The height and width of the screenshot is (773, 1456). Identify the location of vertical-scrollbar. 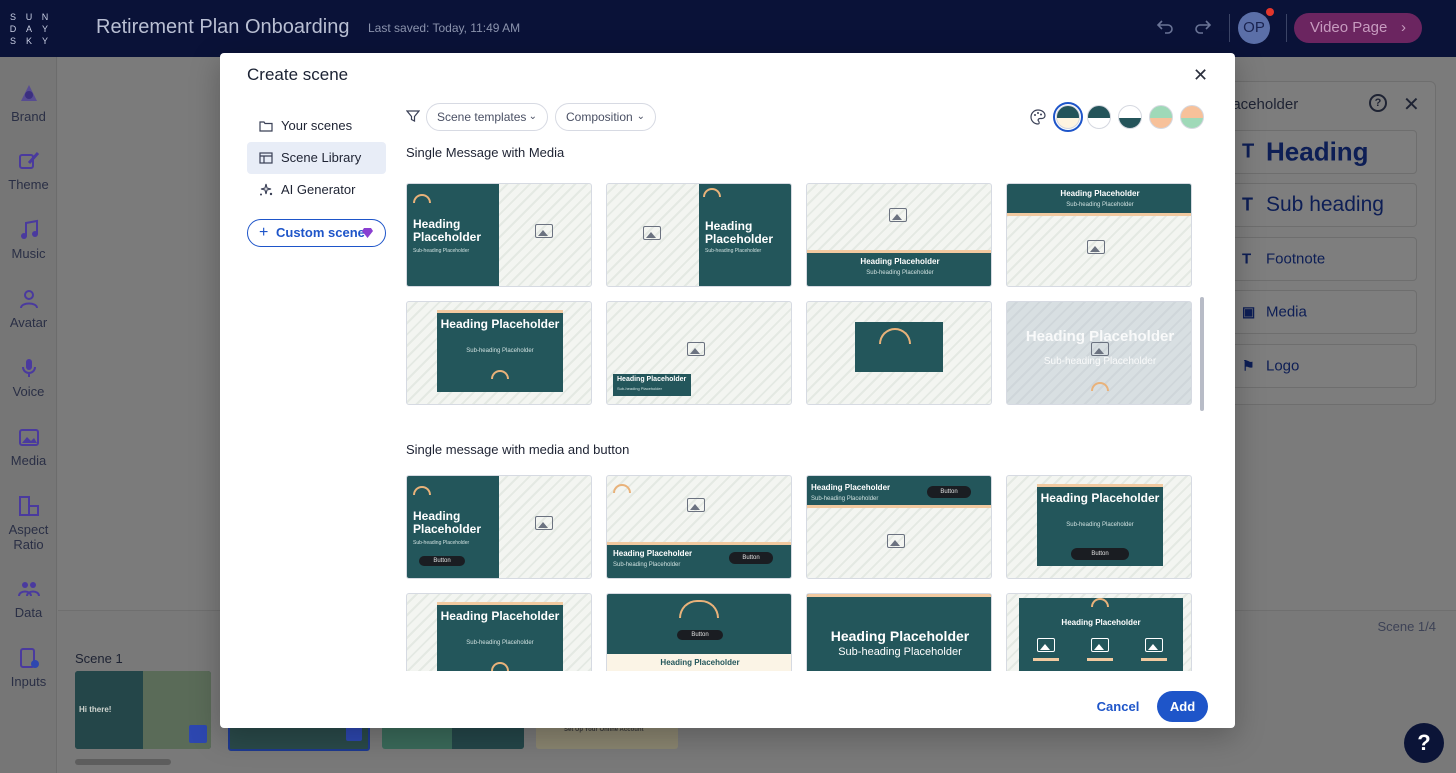
(1202, 354).